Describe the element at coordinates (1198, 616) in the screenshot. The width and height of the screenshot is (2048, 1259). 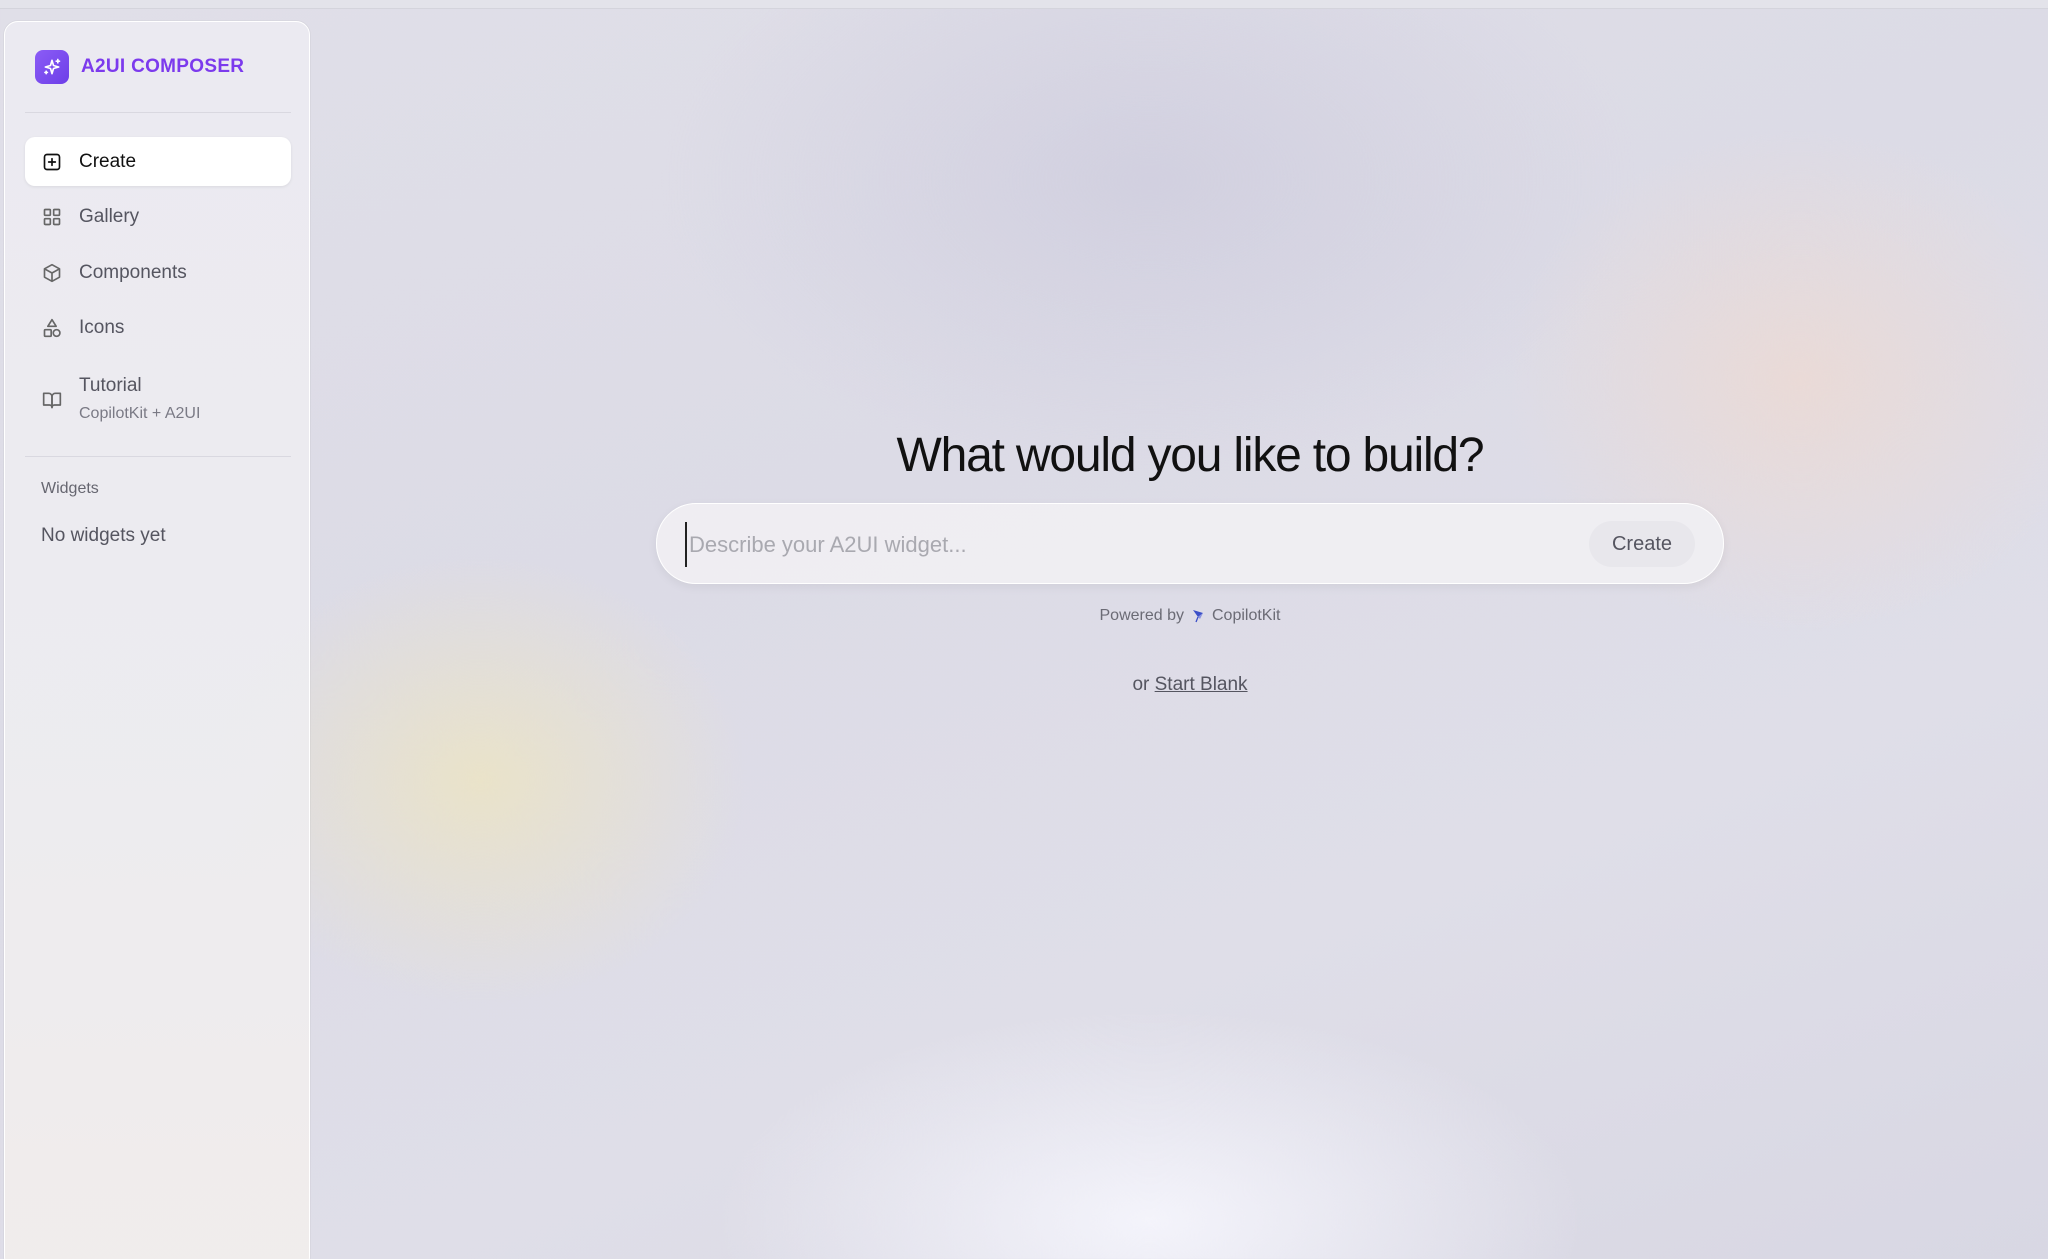
I see `kite-icon` at that location.